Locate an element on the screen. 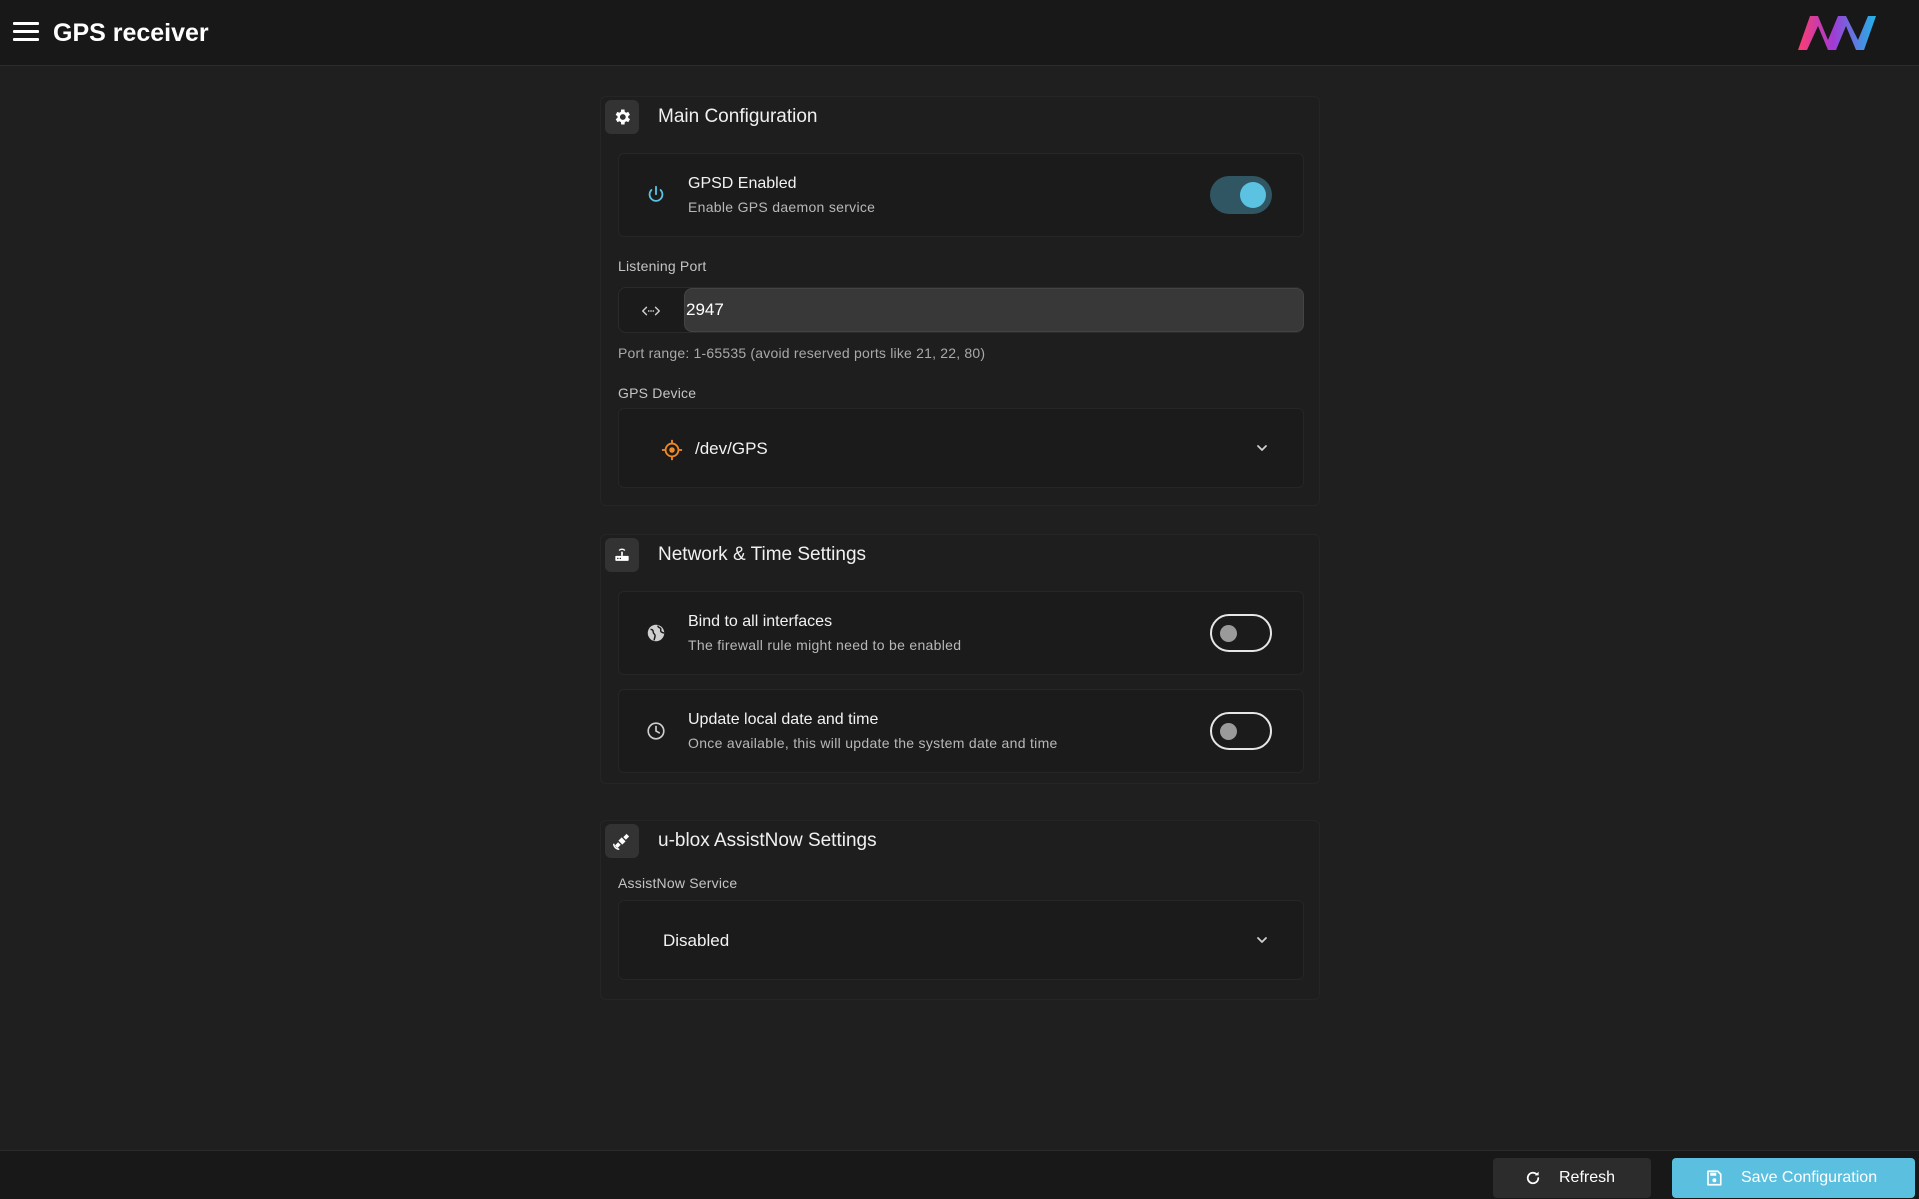 The width and height of the screenshot is (1919, 1199). section-title: u-blox AssistNow Settings is located at coordinates (767, 840).